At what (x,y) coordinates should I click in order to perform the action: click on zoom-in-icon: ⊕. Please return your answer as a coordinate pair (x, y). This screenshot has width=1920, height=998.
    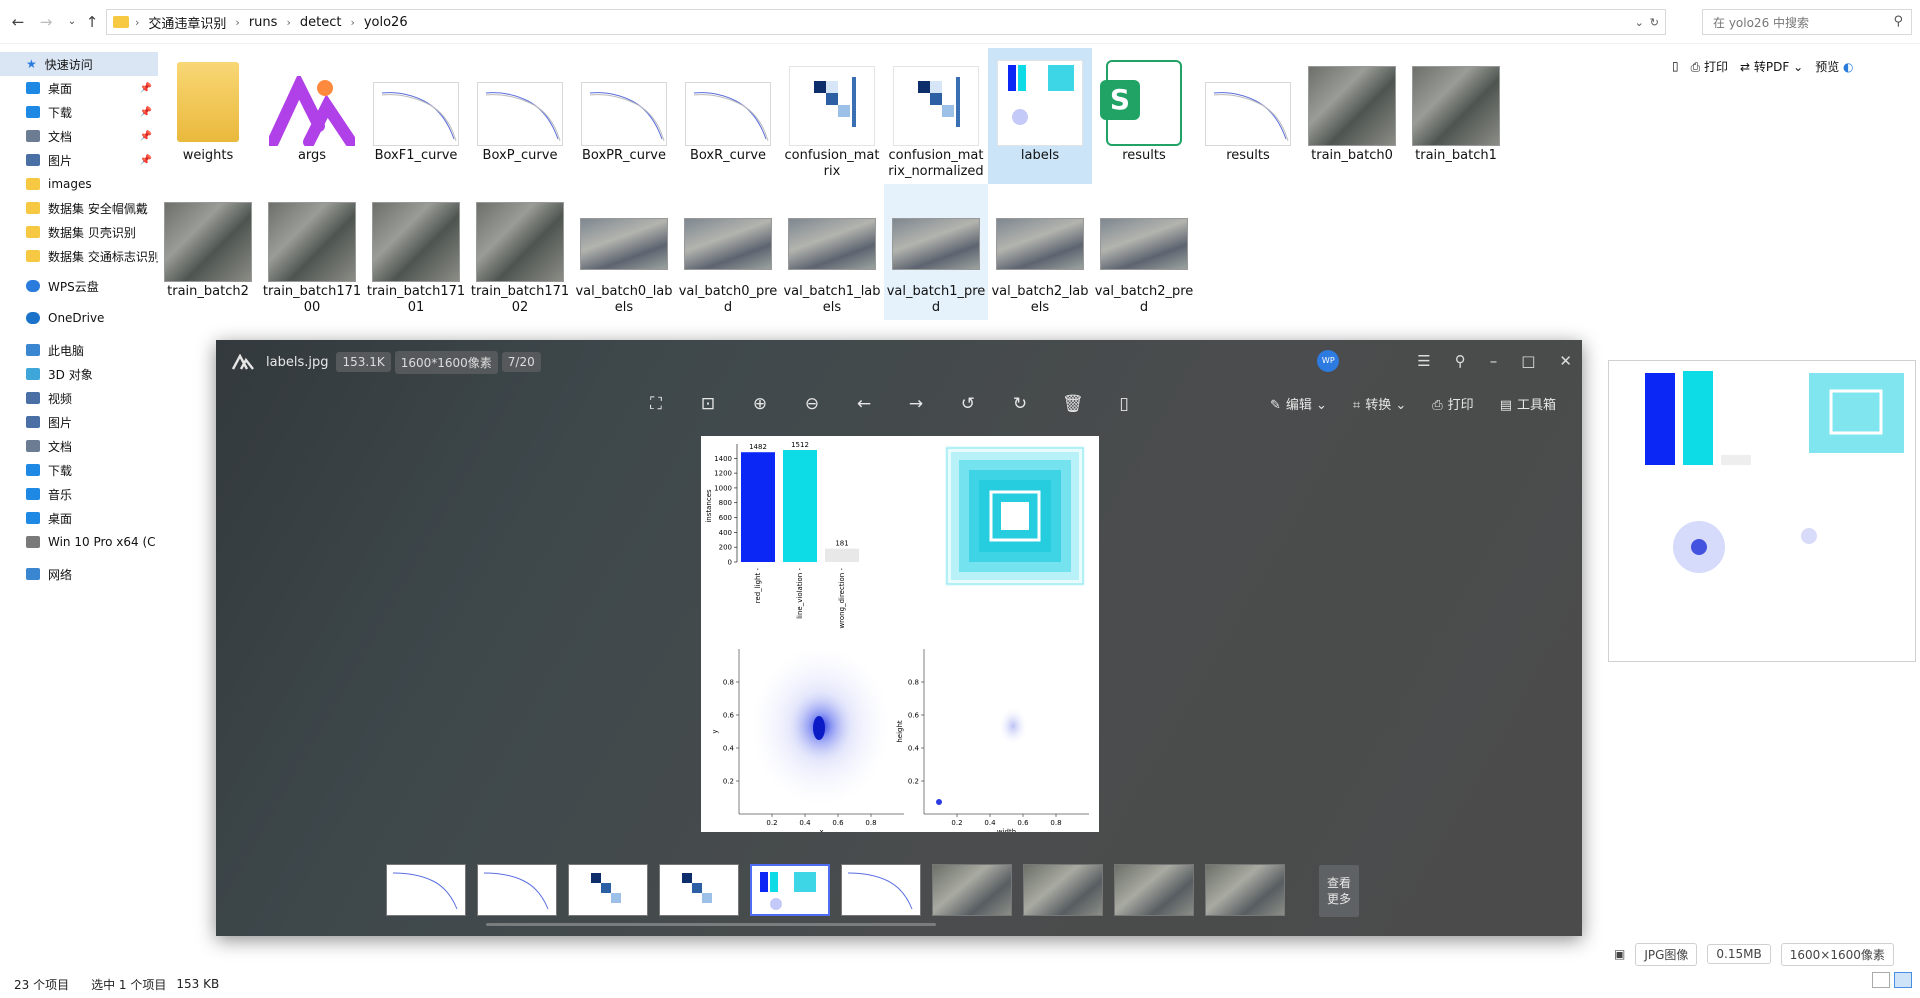
    Looking at the image, I should click on (760, 404).